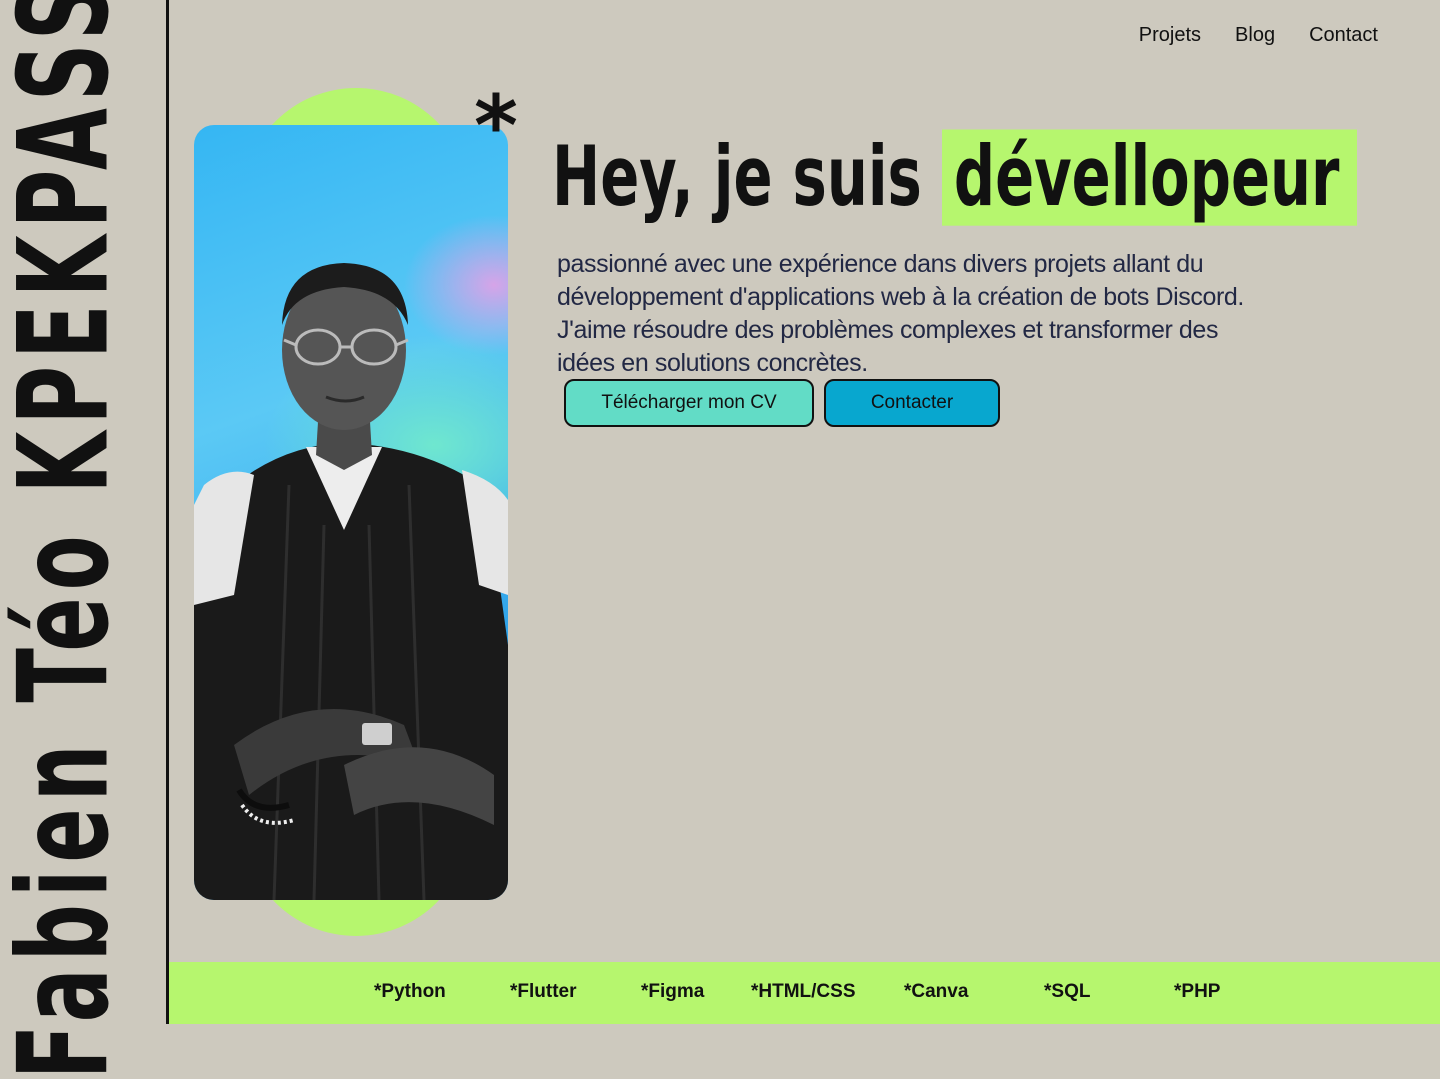  Describe the element at coordinates (68, 539) in the screenshot. I see `sidebar-name: Fabien Téo KPEKPASSI` at that location.